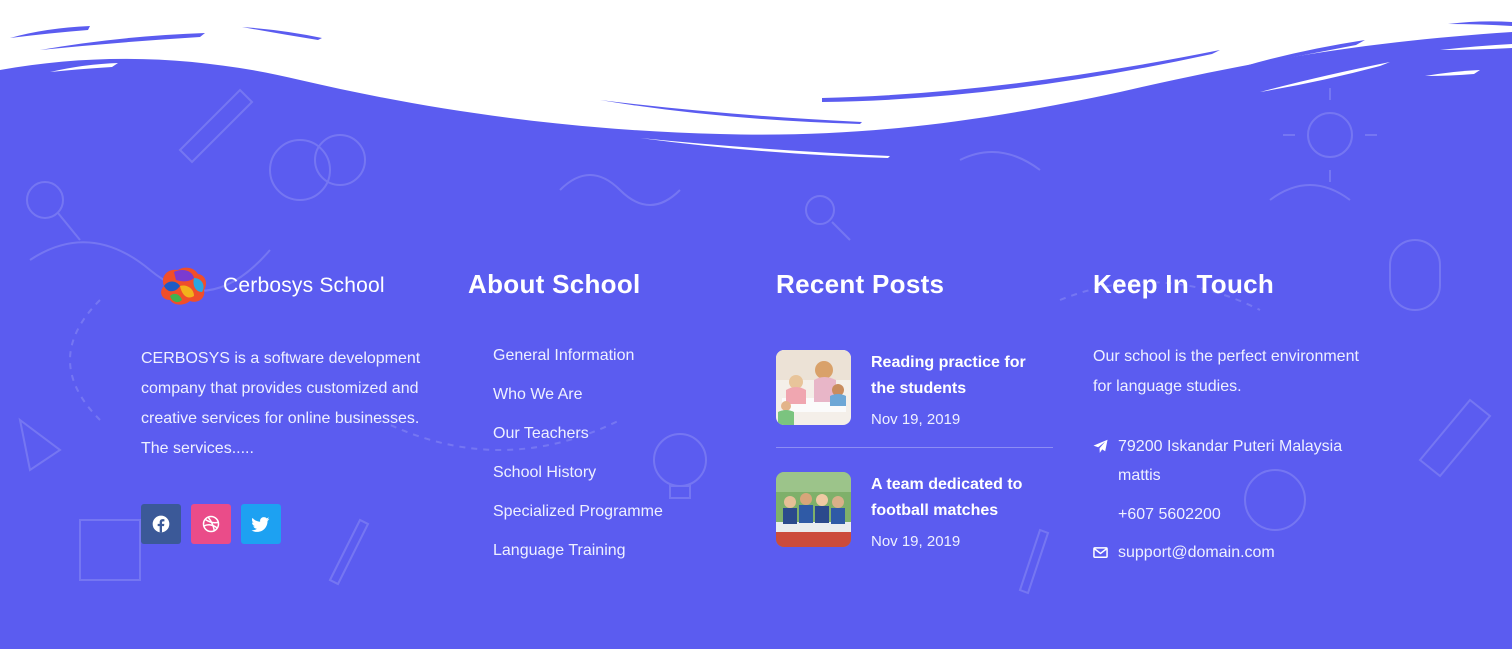 The width and height of the screenshot is (1512, 649). What do you see at coordinates (962, 376) in the screenshot?
I see `post-title: Reading practice for the students` at bounding box center [962, 376].